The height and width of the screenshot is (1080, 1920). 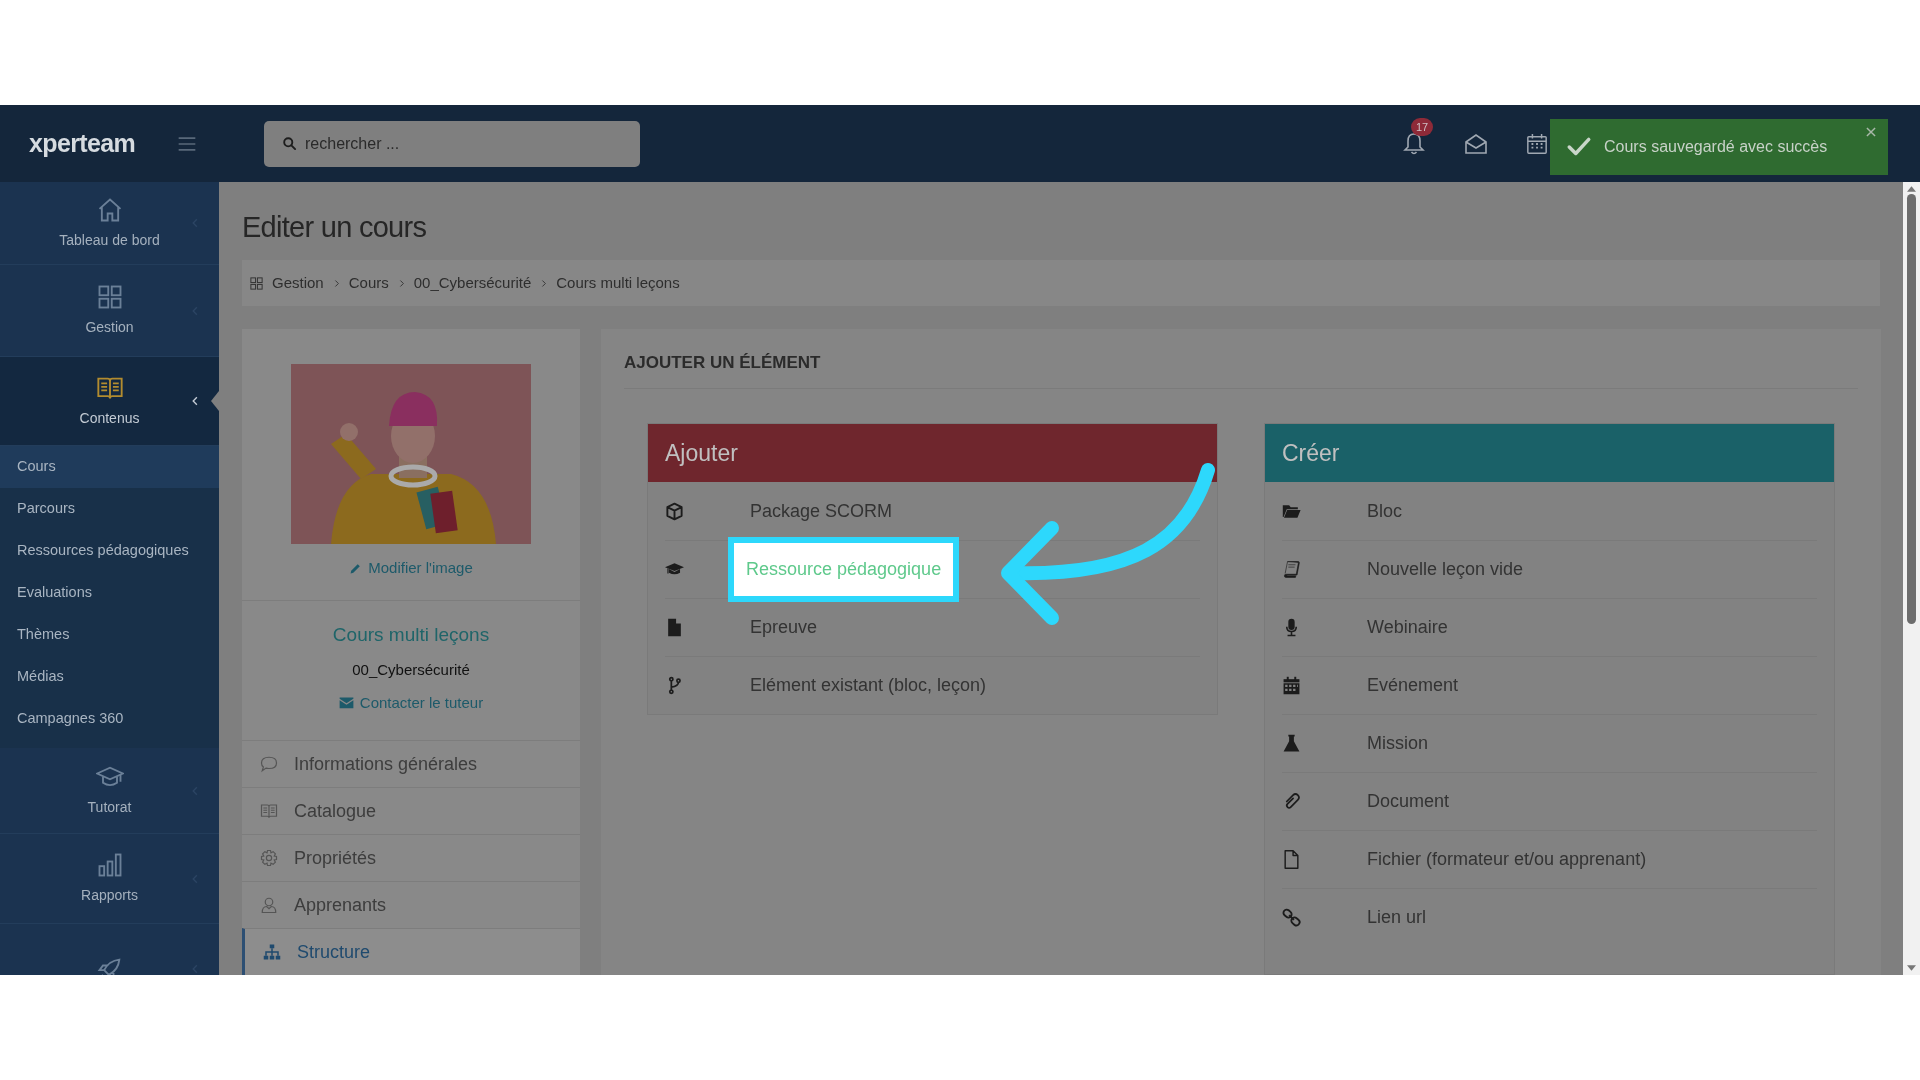 I want to click on item-label: Epreuve, so click(x=784, y=627).